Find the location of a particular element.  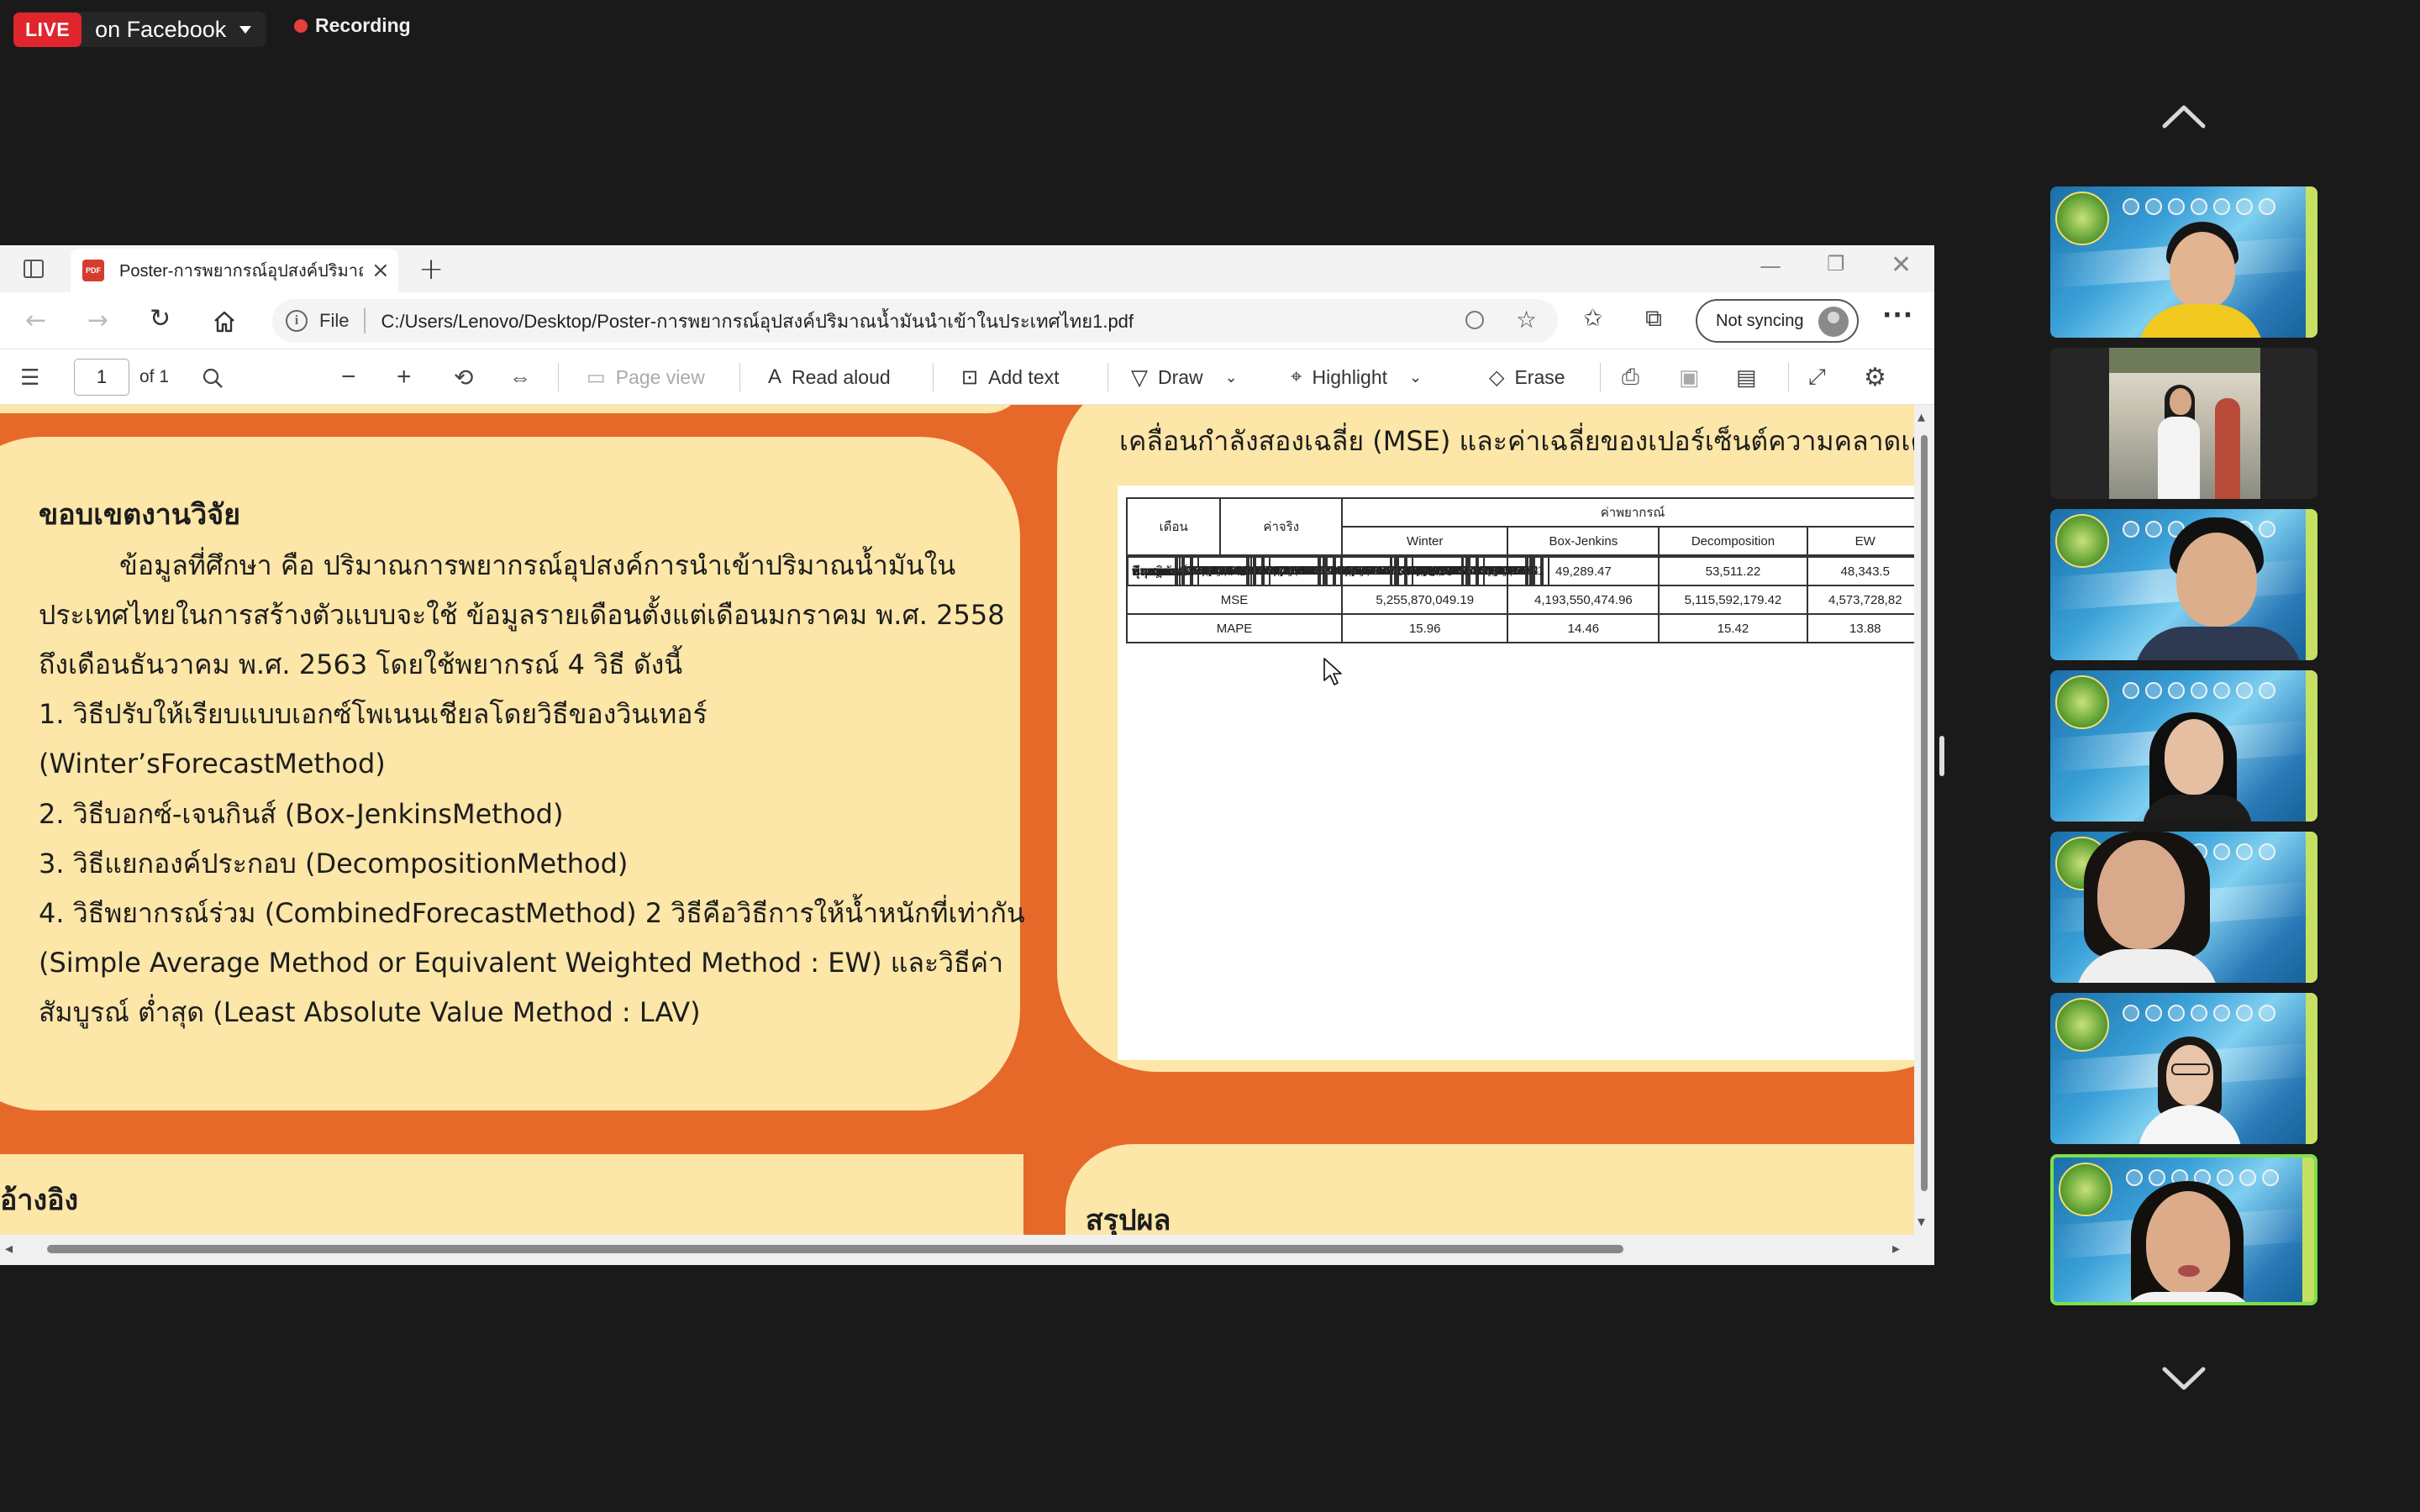

highlight-button: ⌖ Highlight ⌄ is located at coordinates (1356, 377).